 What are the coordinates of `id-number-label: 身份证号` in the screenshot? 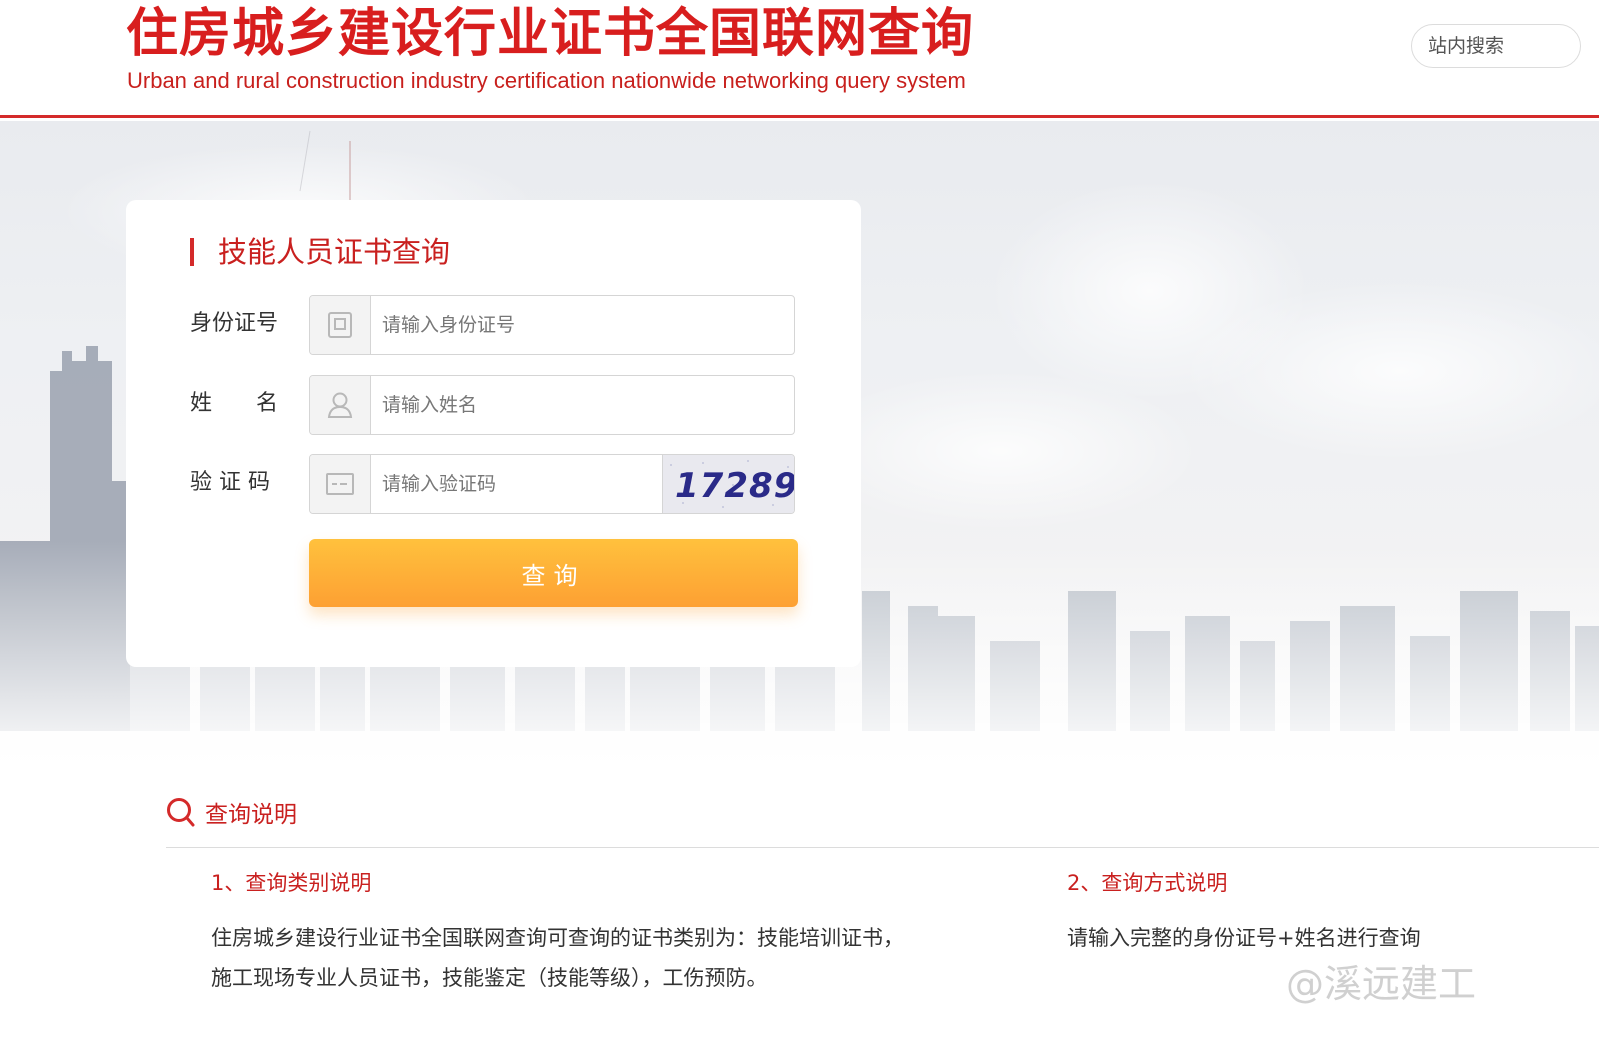 It's located at (234, 323).